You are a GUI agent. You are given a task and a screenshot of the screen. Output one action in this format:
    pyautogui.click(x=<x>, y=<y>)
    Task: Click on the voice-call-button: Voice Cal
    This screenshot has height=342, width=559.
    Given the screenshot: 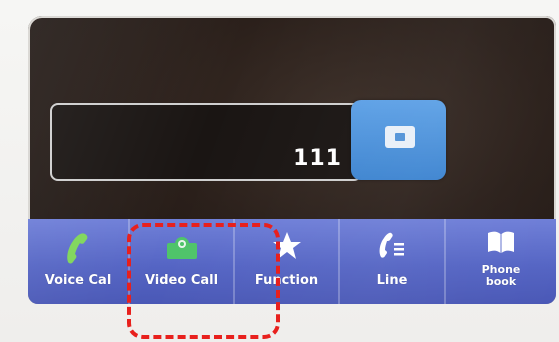 What is the action you would take?
    pyautogui.click(x=79, y=261)
    